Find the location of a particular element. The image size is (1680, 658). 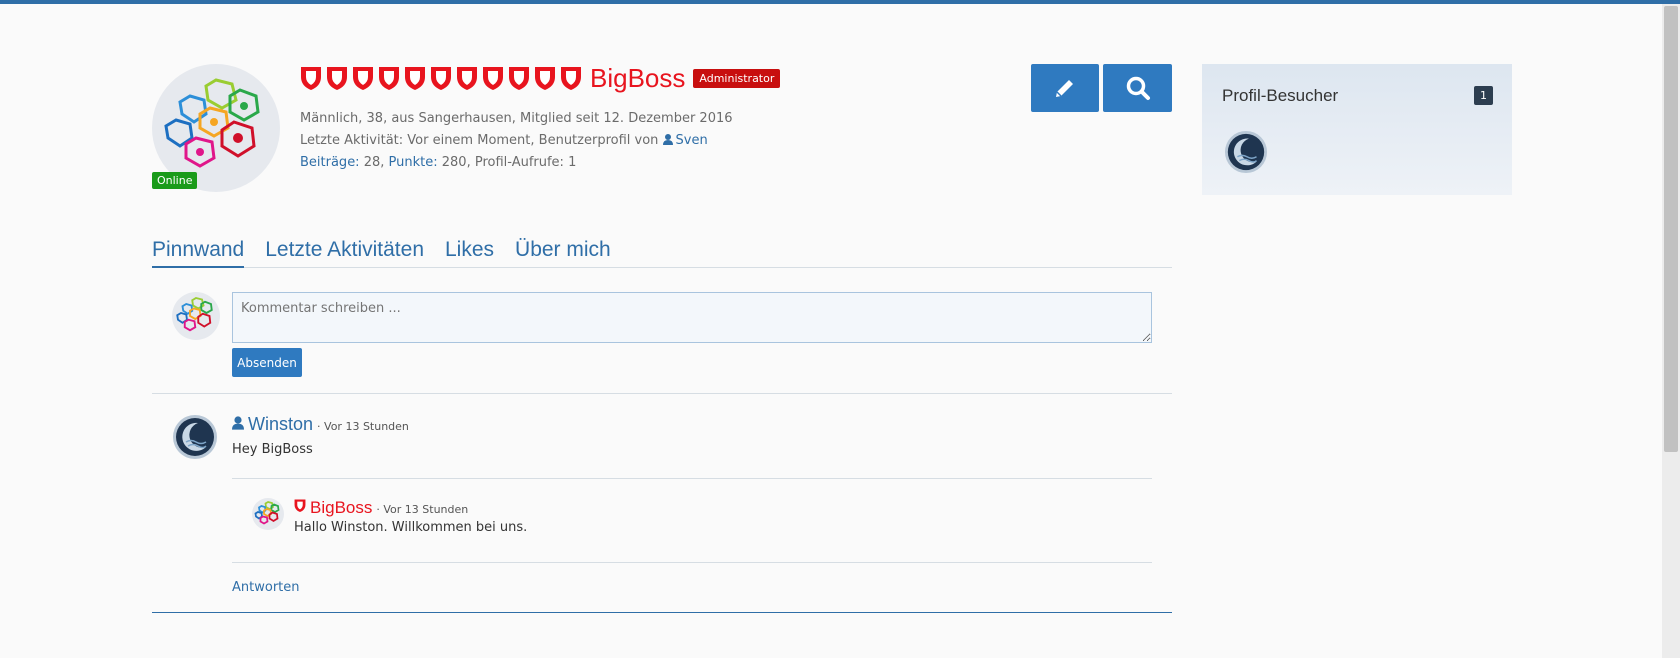

tab-ueber-mich: Über mich is located at coordinates (563, 249).